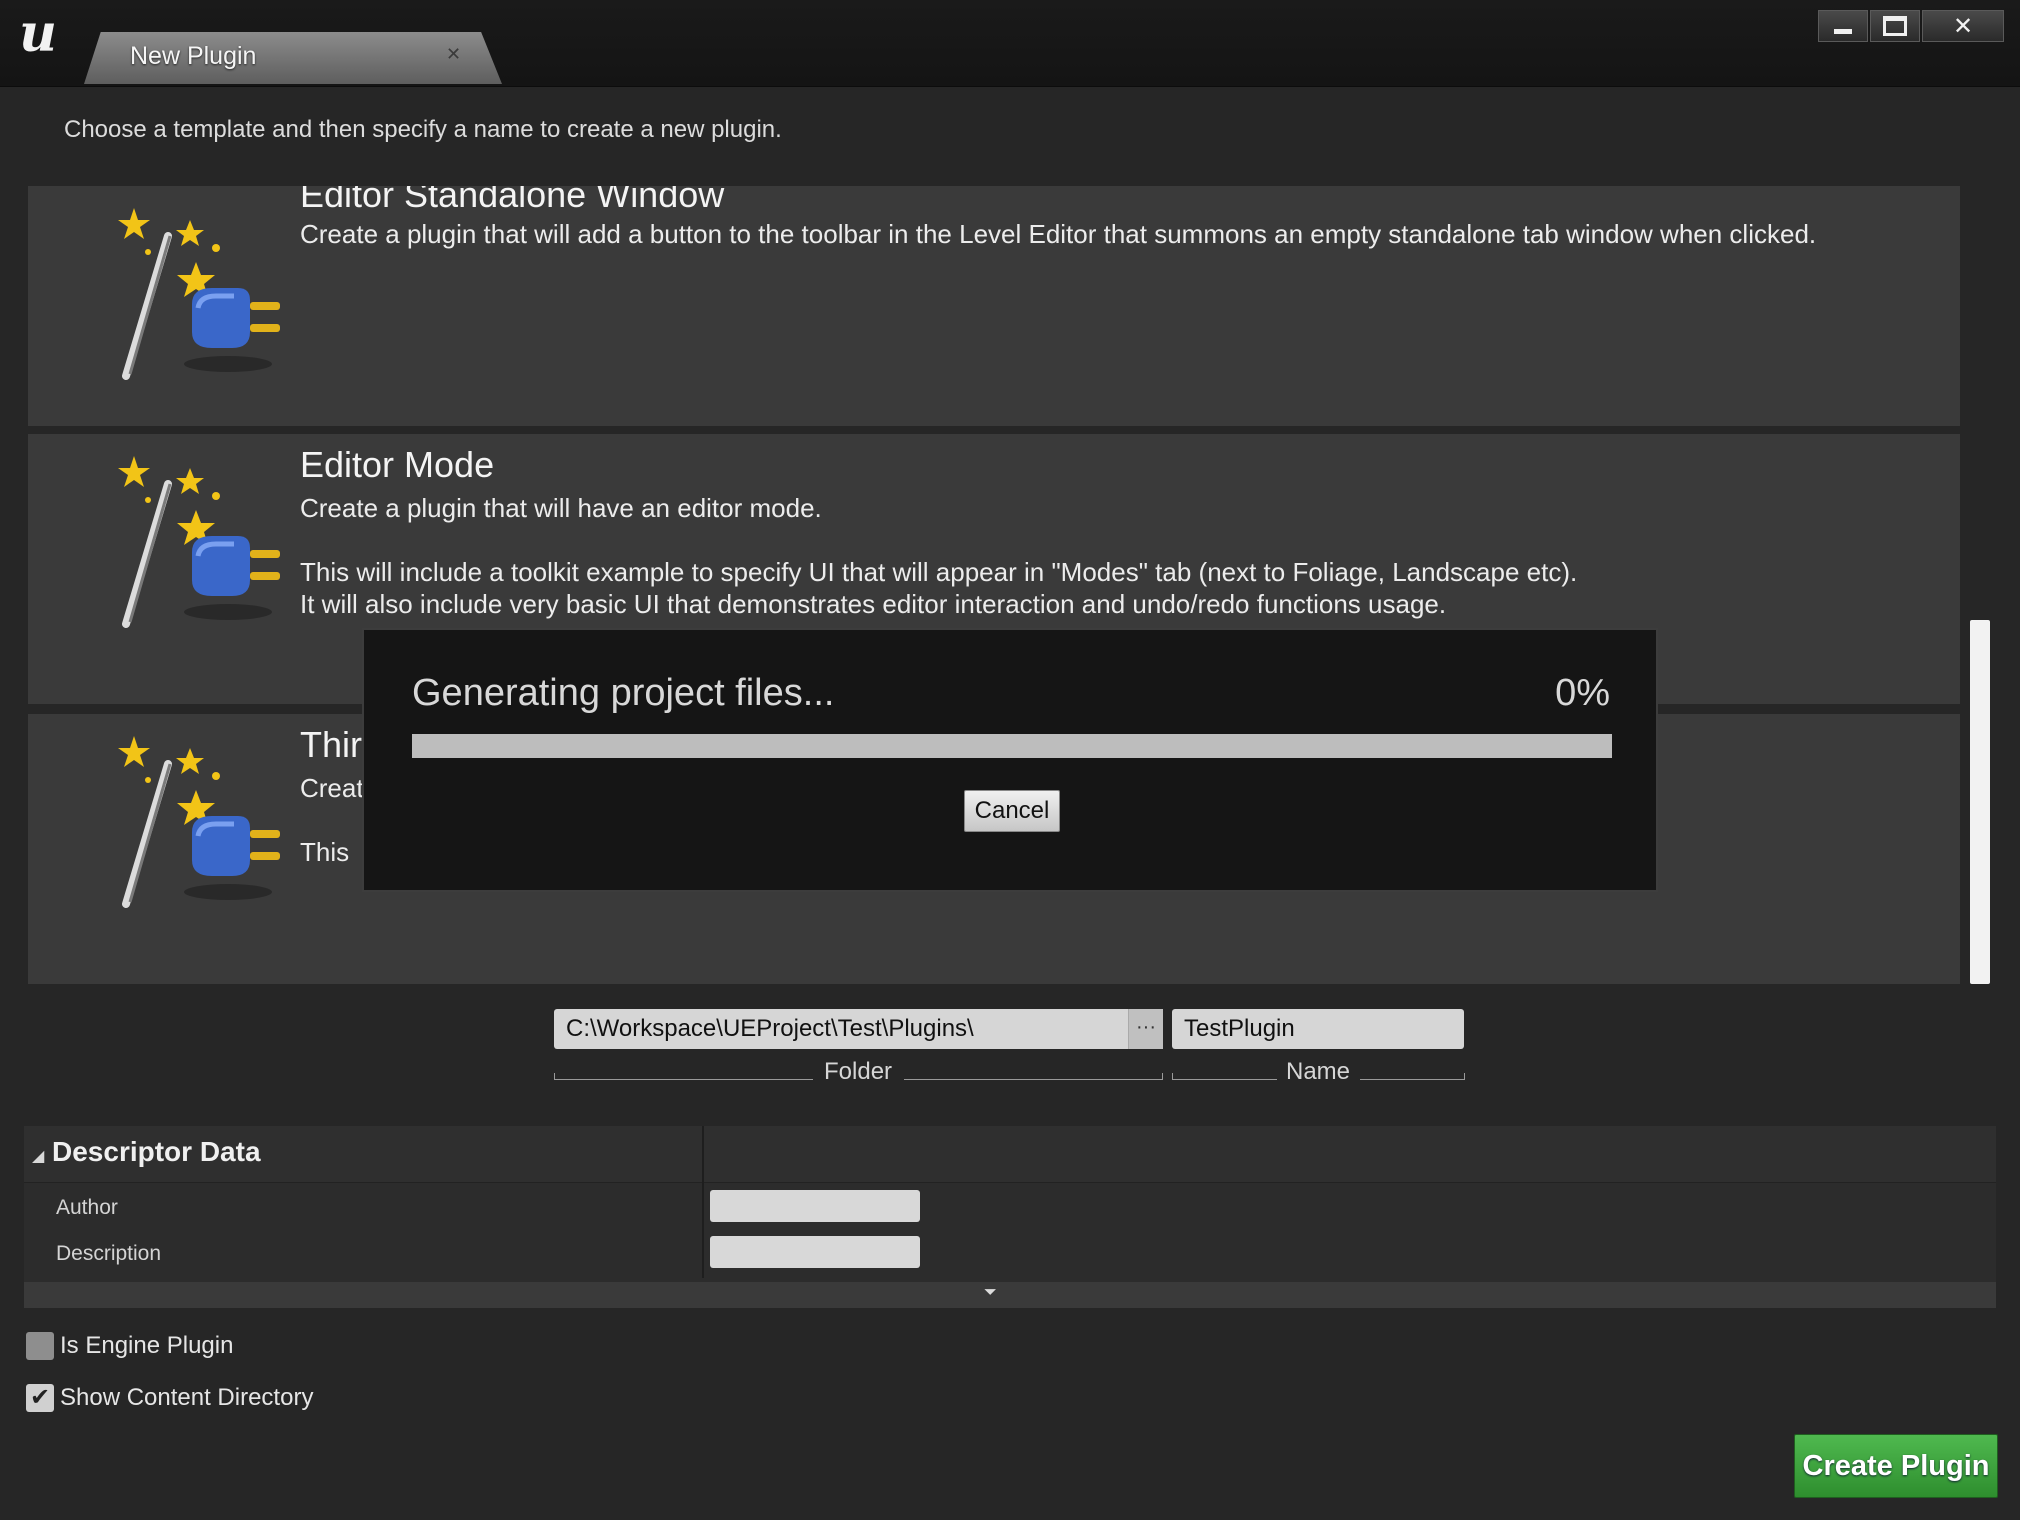 The image size is (2020, 1520). What do you see at coordinates (397, 464) in the screenshot?
I see `template-title: Editor Mode` at bounding box center [397, 464].